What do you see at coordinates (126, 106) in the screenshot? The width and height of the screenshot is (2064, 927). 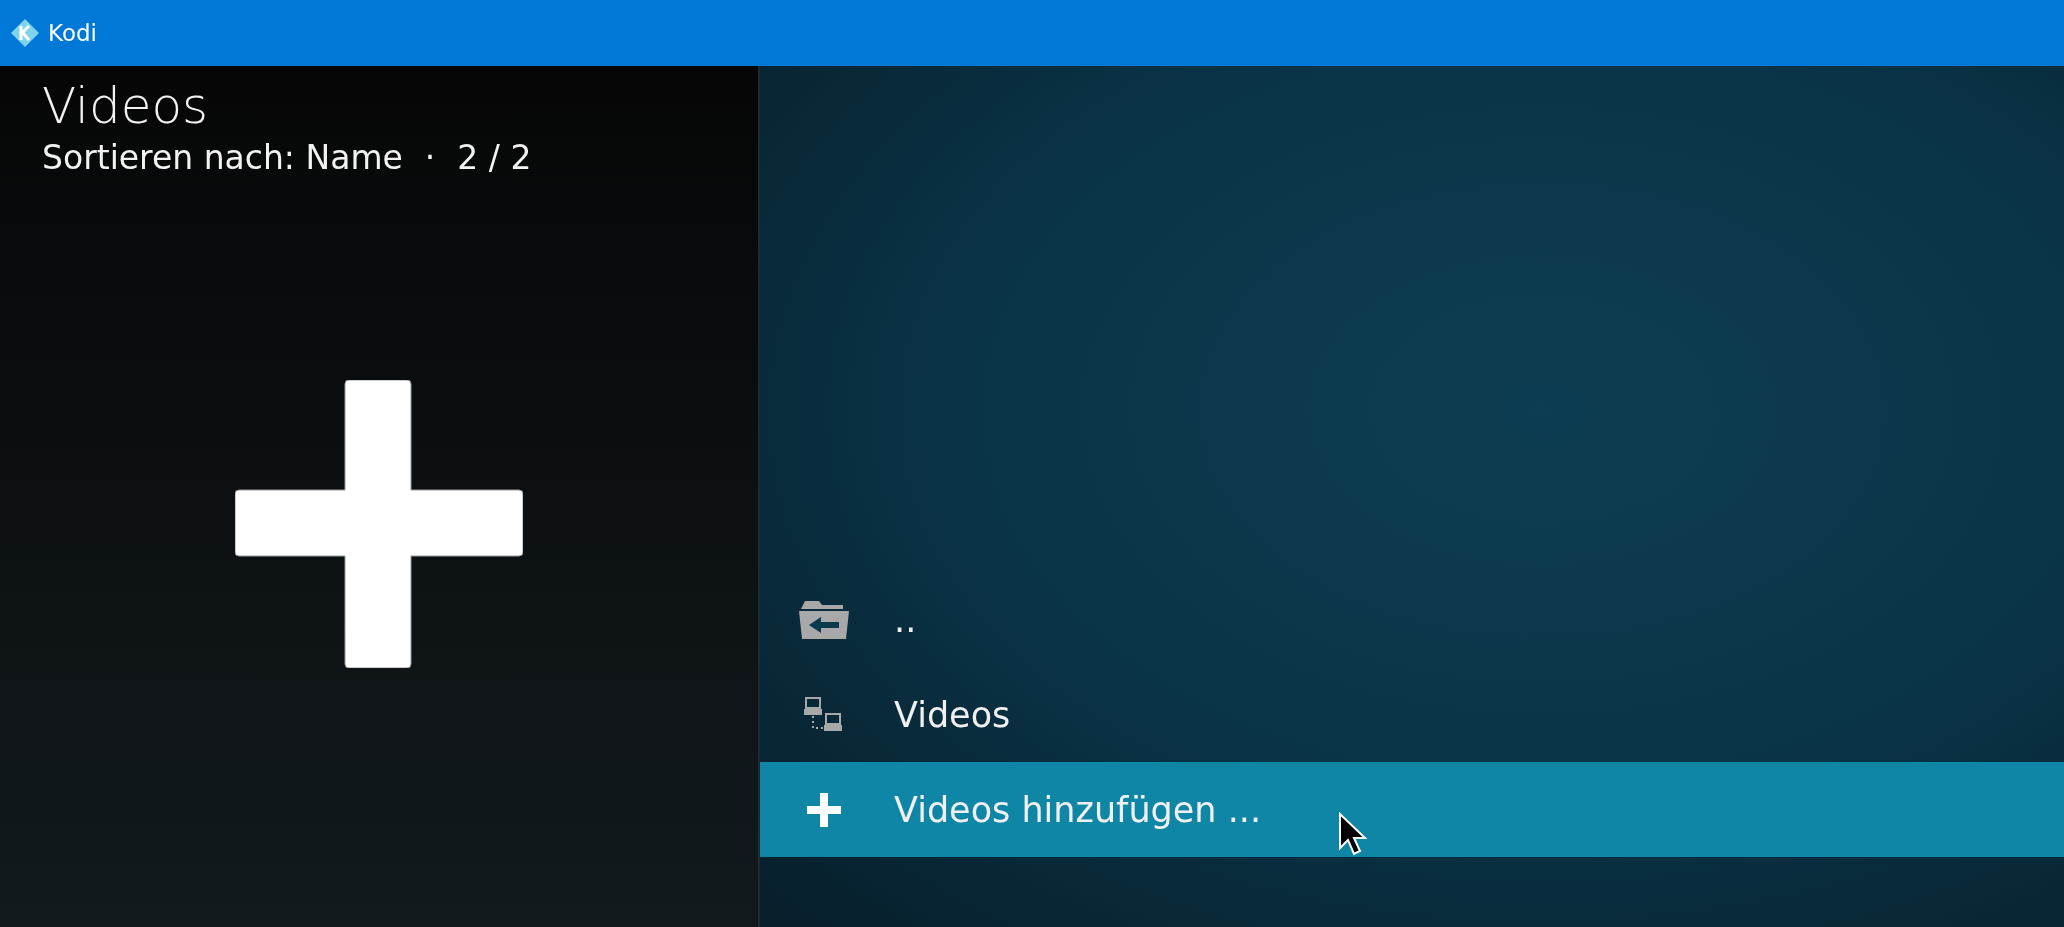 I see `page-title: Videos` at bounding box center [126, 106].